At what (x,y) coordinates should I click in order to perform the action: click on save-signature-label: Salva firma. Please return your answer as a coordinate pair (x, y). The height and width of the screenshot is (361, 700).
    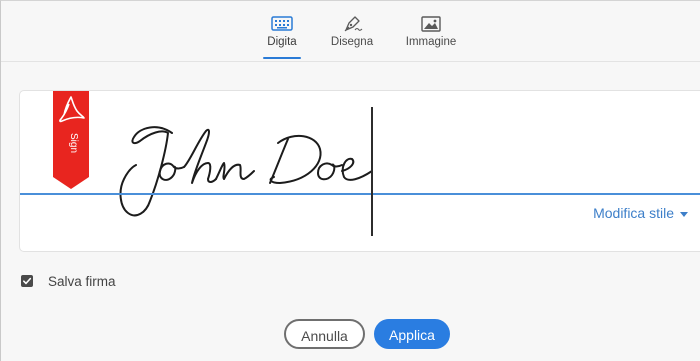
    Looking at the image, I should click on (82, 281).